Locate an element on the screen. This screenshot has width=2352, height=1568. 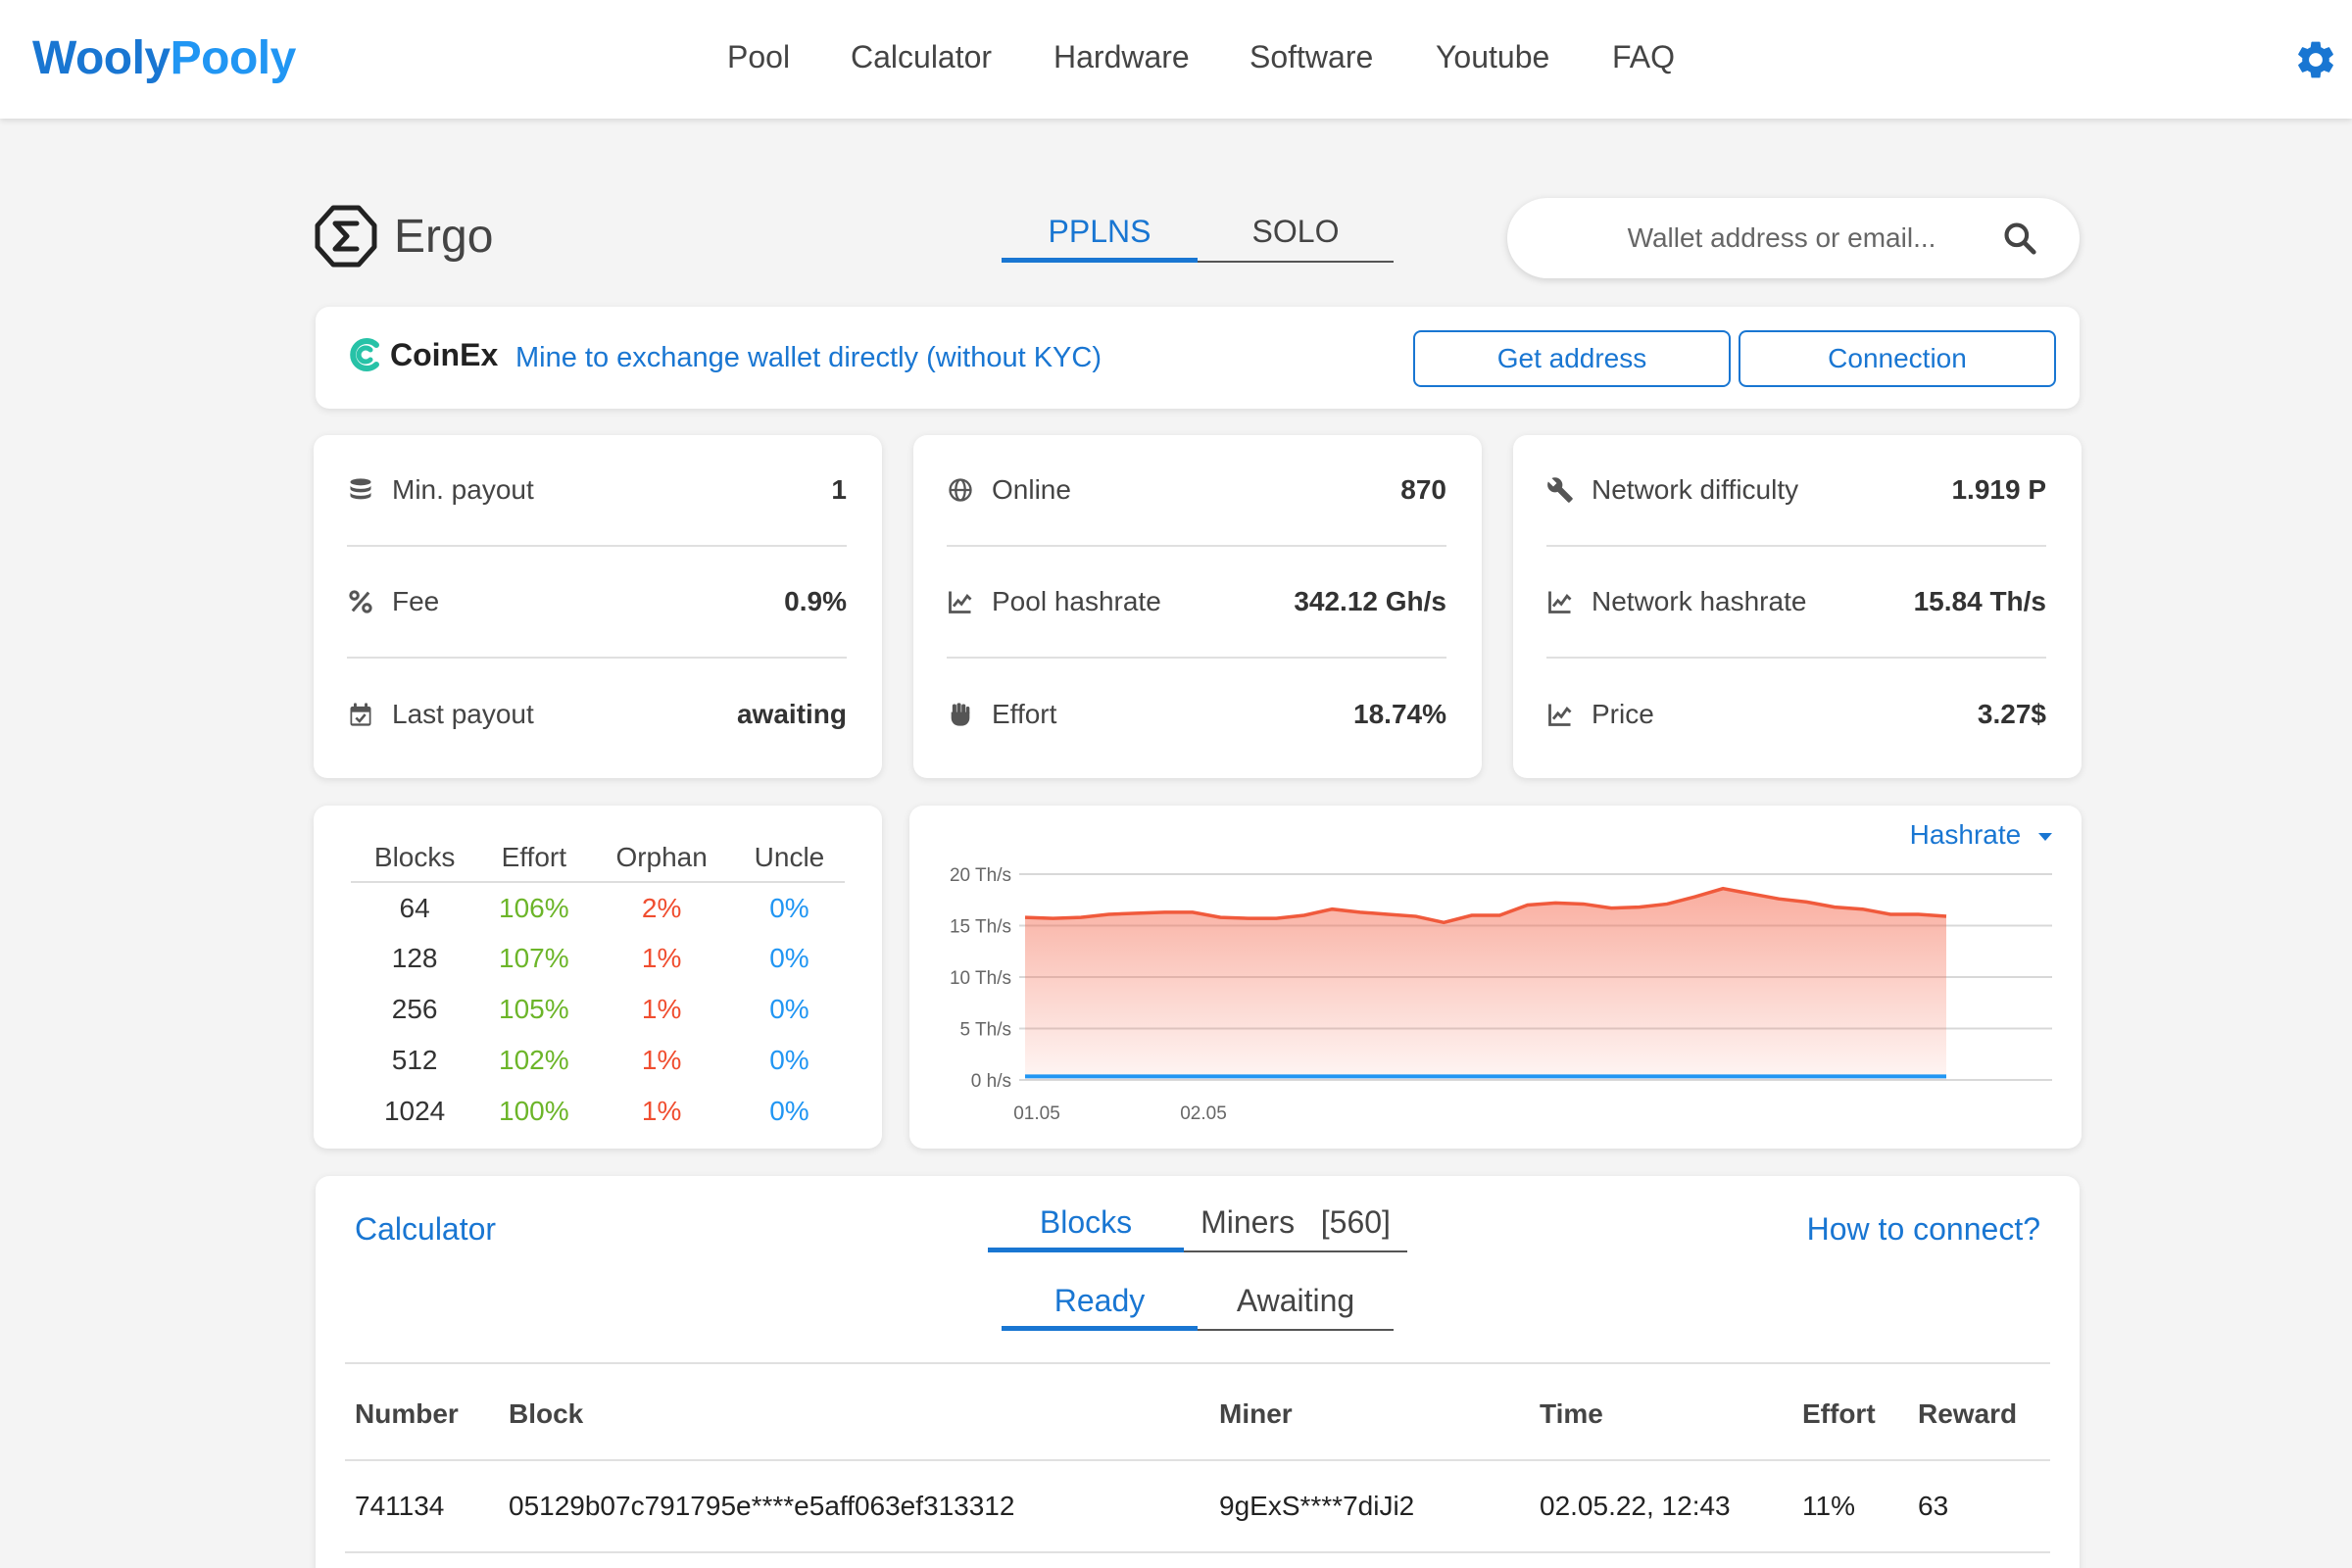
cell-blocks: 64 is located at coordinates (414, 907).